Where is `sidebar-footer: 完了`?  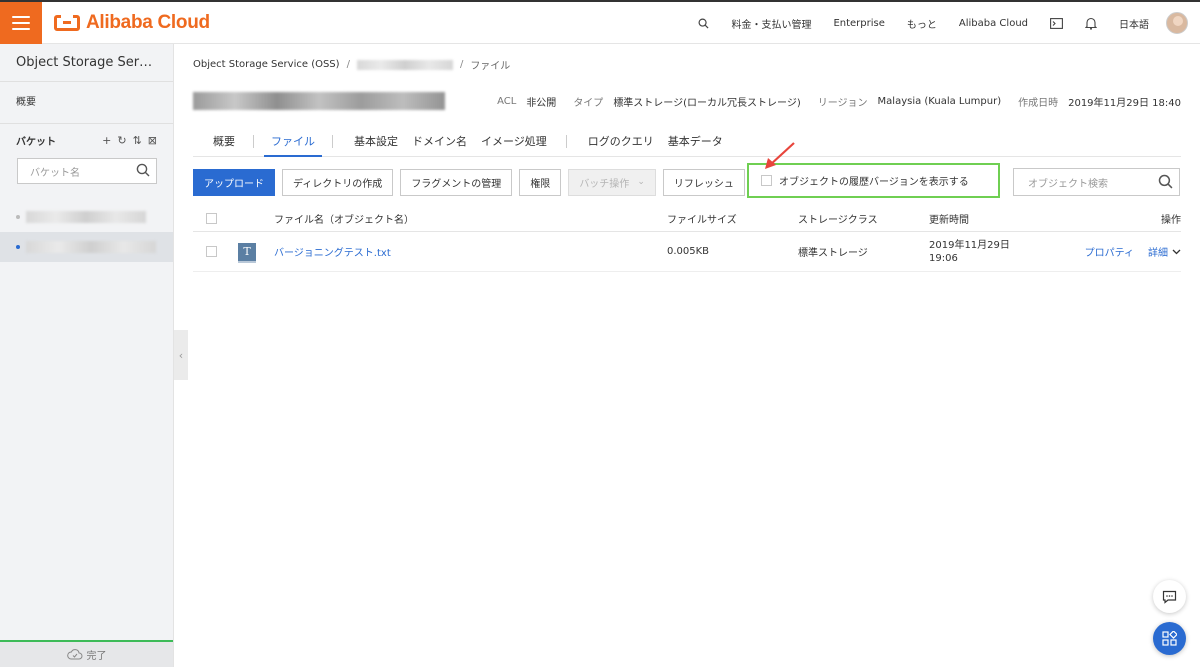
sidebar-footer: 完了 is located at coordinates (86, 653).